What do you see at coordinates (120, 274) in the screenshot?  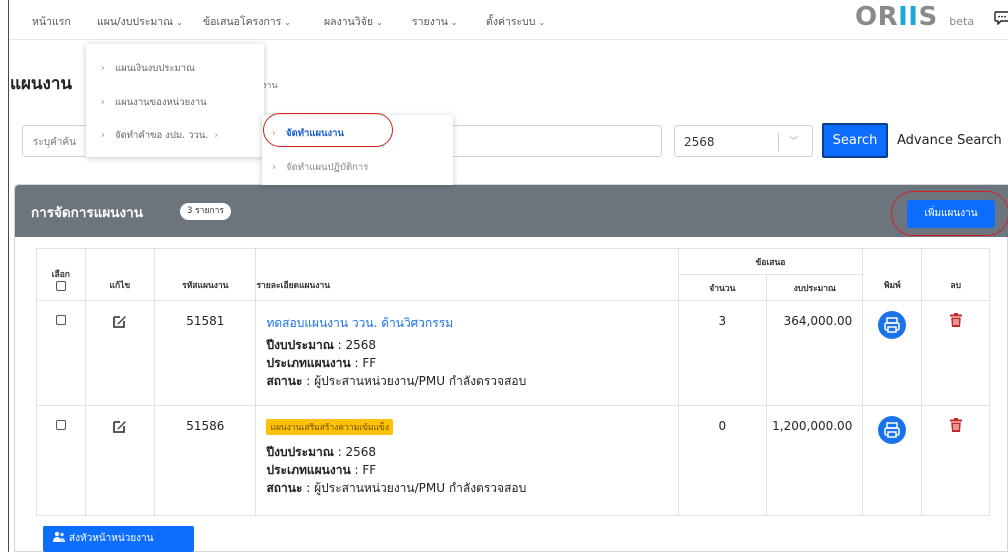 I see `header-edit: แก้ไข` at bounding box center [120, 274].